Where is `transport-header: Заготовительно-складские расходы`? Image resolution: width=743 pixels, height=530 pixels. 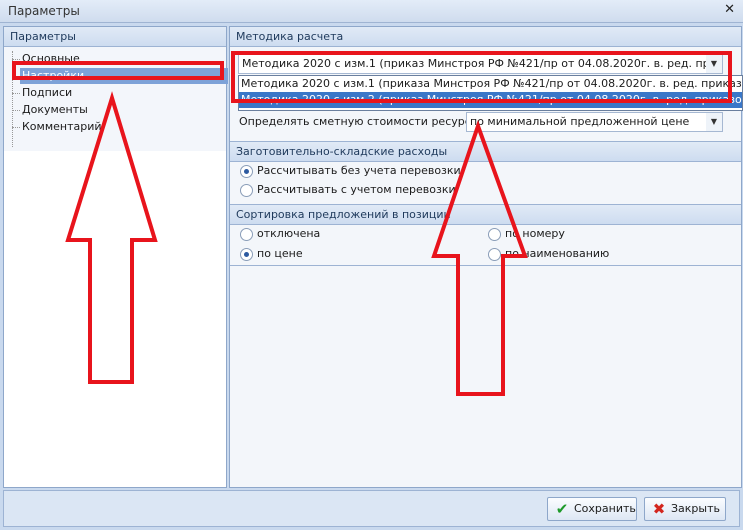 transport-header: Заготовительно-складские расходы is located at coordinates (485, 152).